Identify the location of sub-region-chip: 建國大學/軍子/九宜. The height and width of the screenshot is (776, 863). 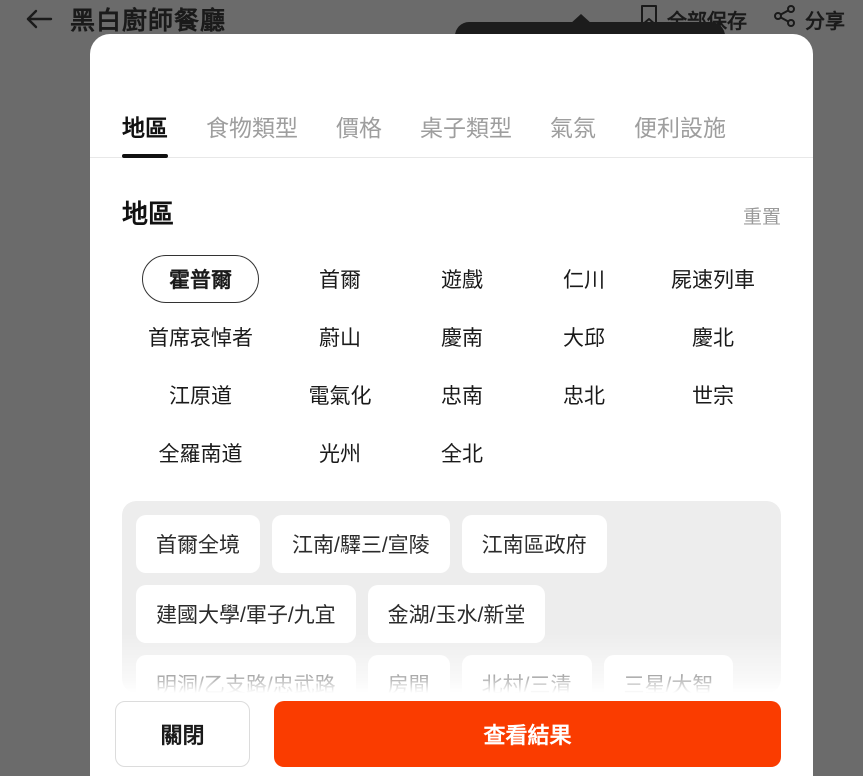
(246, 614).